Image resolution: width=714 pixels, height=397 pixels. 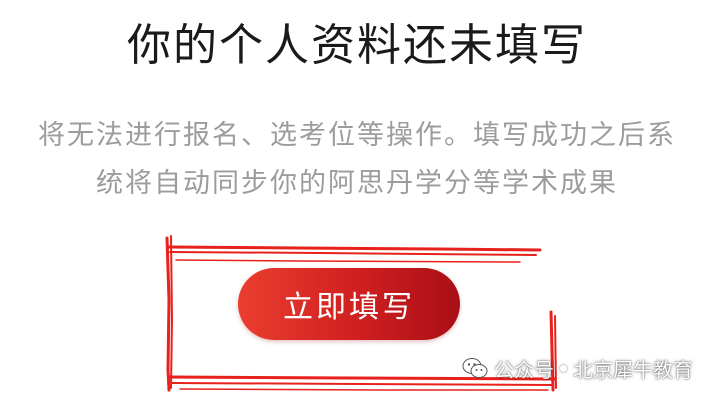 I want to click on fill-now-button: 立即填写, so click(x=349, y=304).